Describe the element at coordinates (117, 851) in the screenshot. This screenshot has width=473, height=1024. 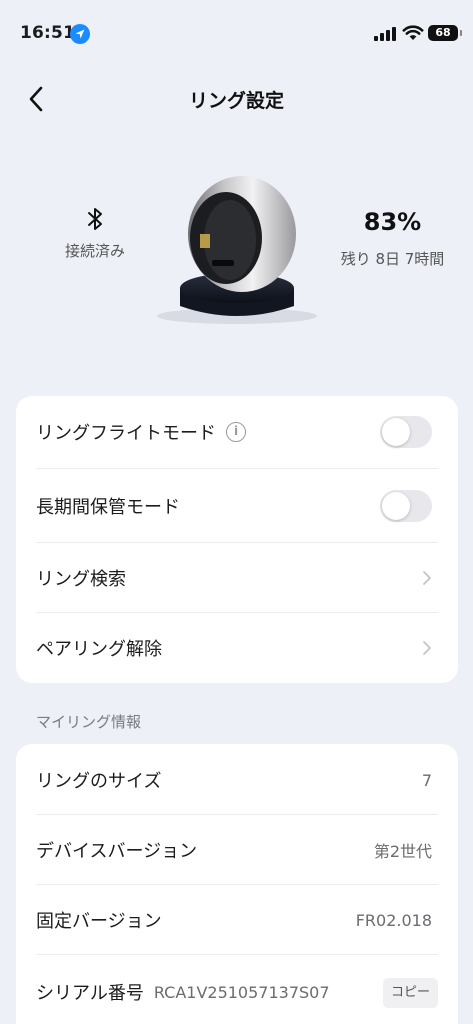
I see `device-version-label: デバイスバージョン` at that location.